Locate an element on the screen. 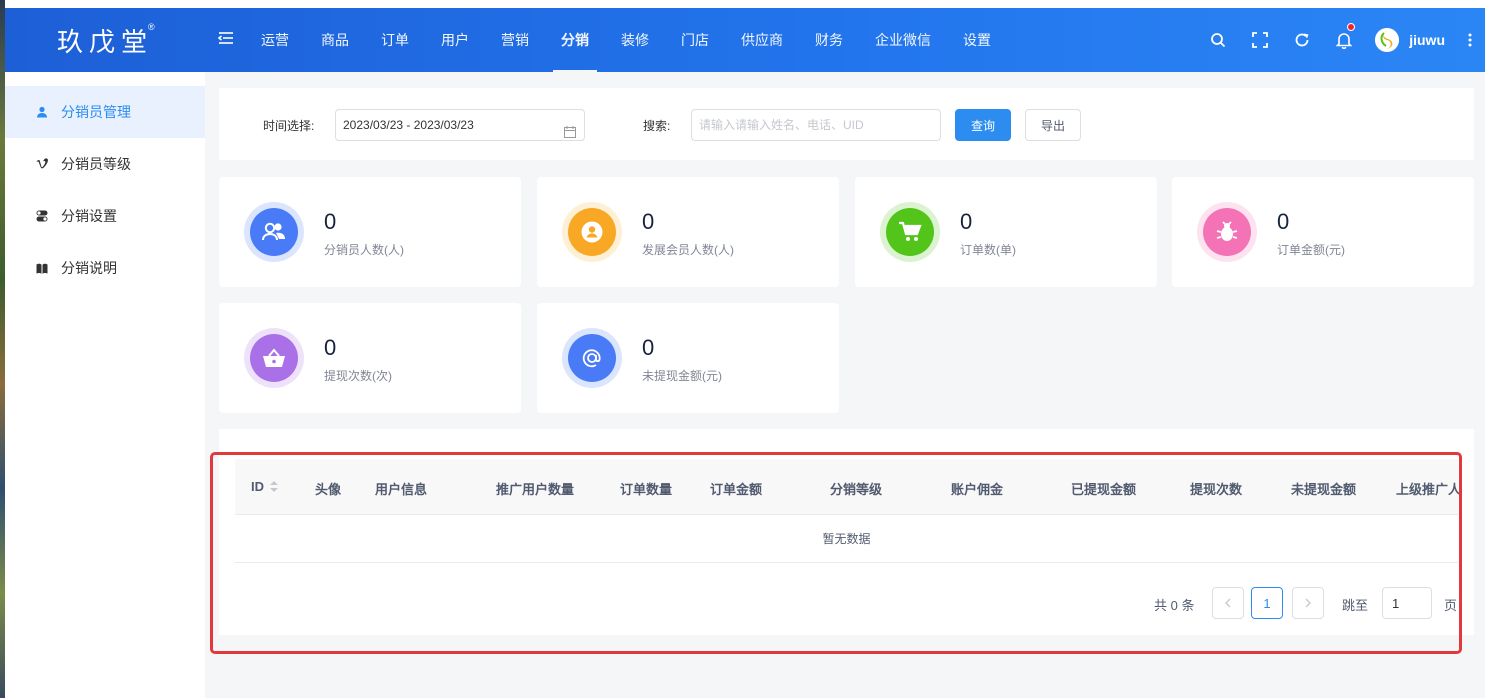 This screenshot has width=1485, height=698. column-header-withdraw-count: 提现次数 is located at coordinates (1216, 489).